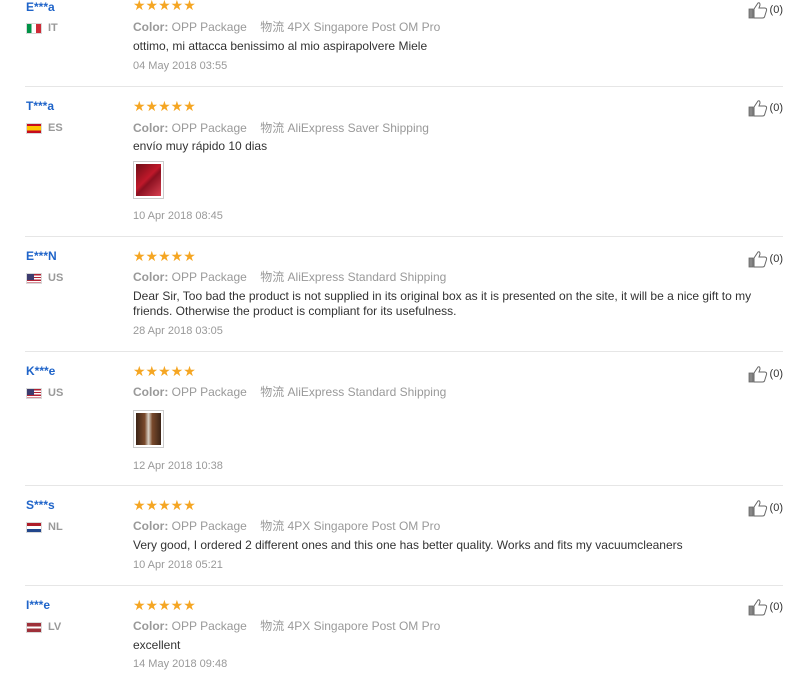 The height and width of the screenshot is (676, 800). I want to click on country-code: IT, so click(53, 28).